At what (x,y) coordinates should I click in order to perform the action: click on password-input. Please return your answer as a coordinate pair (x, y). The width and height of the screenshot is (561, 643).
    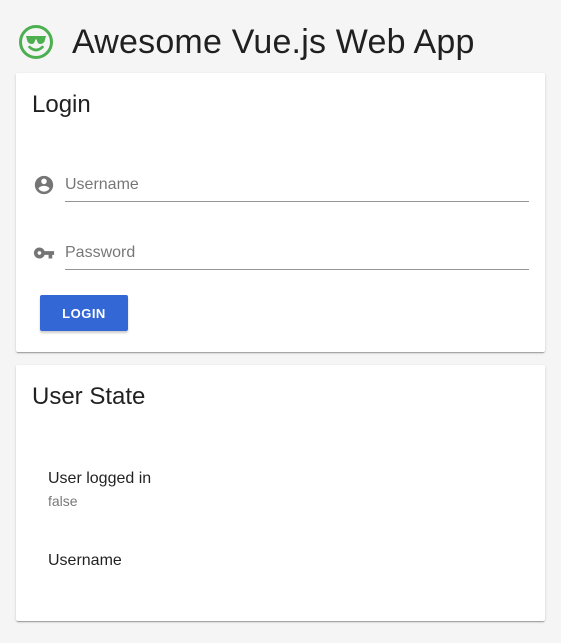
    Looking at the image, I should click on (297, 253).